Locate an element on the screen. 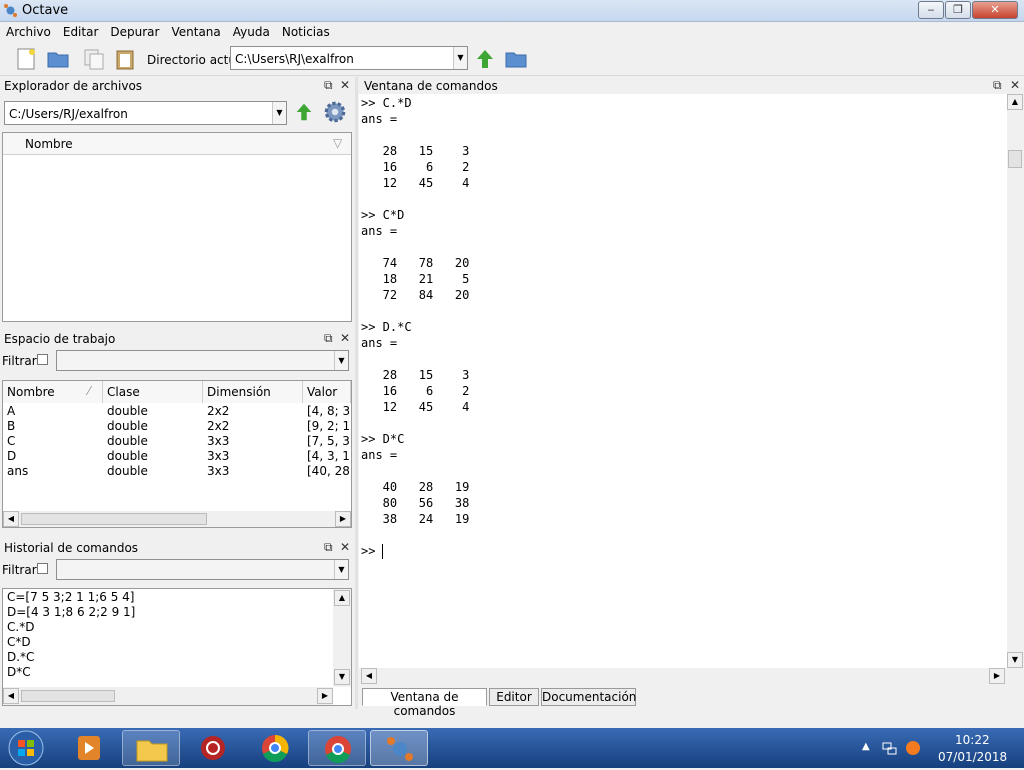 Image resolution: width=1024 pixels, height=770 pixels. history-vscrollbar: ▲ ▼ is located at coordinates (342, 638).